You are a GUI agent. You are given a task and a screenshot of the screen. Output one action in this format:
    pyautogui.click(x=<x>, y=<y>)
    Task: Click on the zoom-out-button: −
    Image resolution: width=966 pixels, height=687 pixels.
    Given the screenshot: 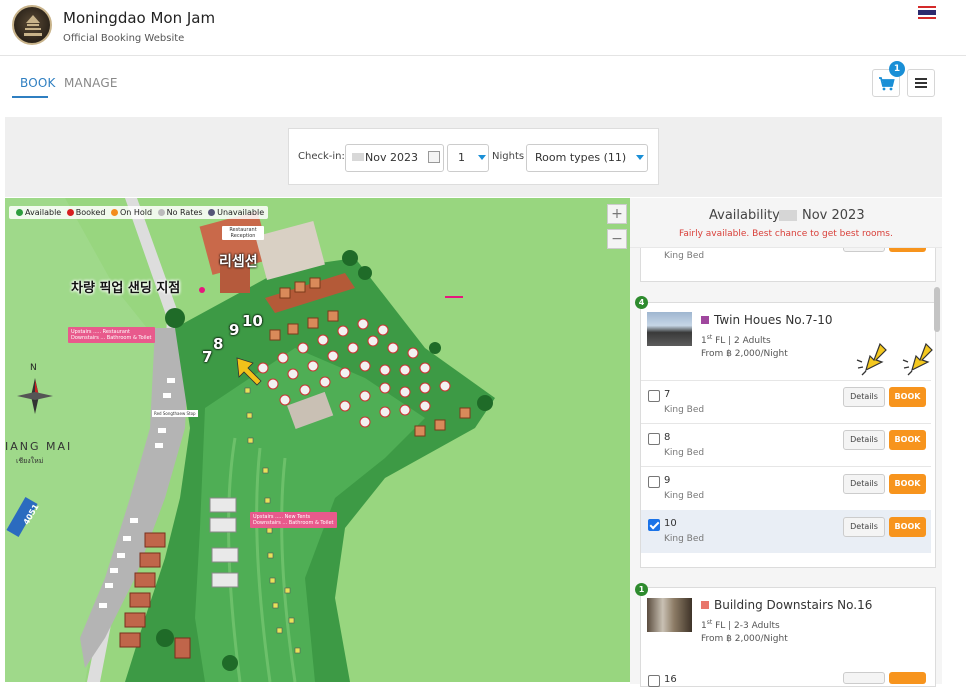 What is the action you would take?
    pyautogui.click(x=617, y=239)
    